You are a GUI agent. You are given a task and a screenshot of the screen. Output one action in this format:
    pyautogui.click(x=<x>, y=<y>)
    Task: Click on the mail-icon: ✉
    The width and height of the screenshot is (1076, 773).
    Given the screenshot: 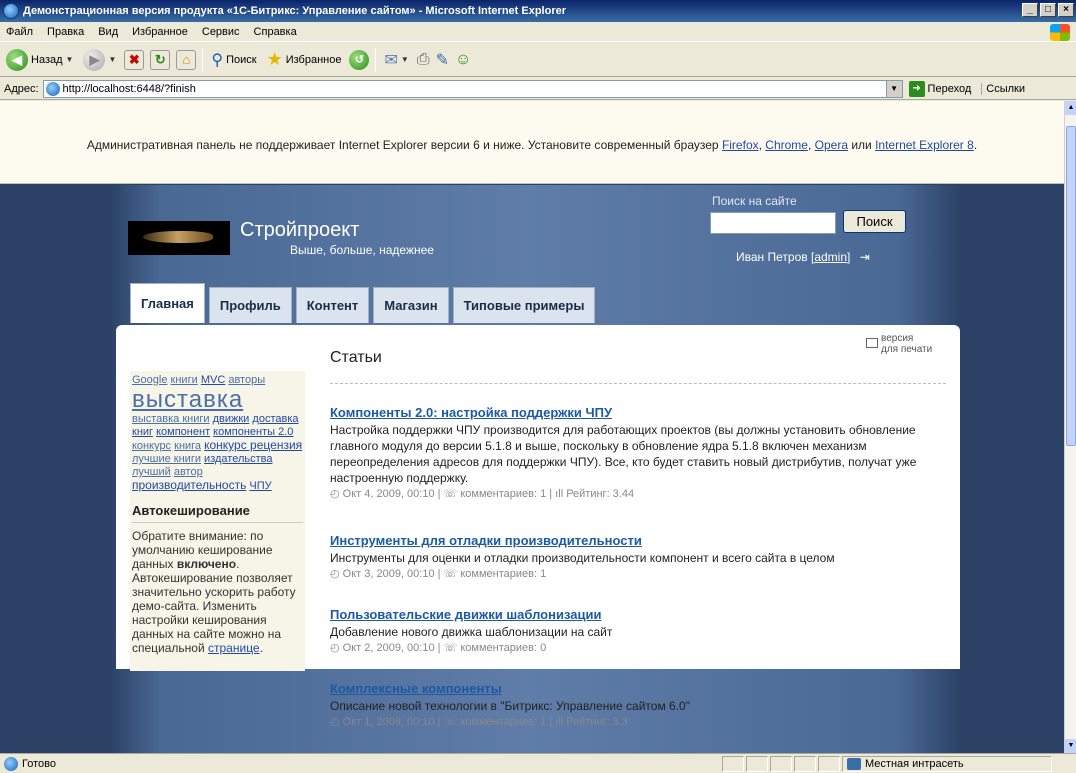 What is the action you would take?
    pyautogui.click(x=391, y=60)
    